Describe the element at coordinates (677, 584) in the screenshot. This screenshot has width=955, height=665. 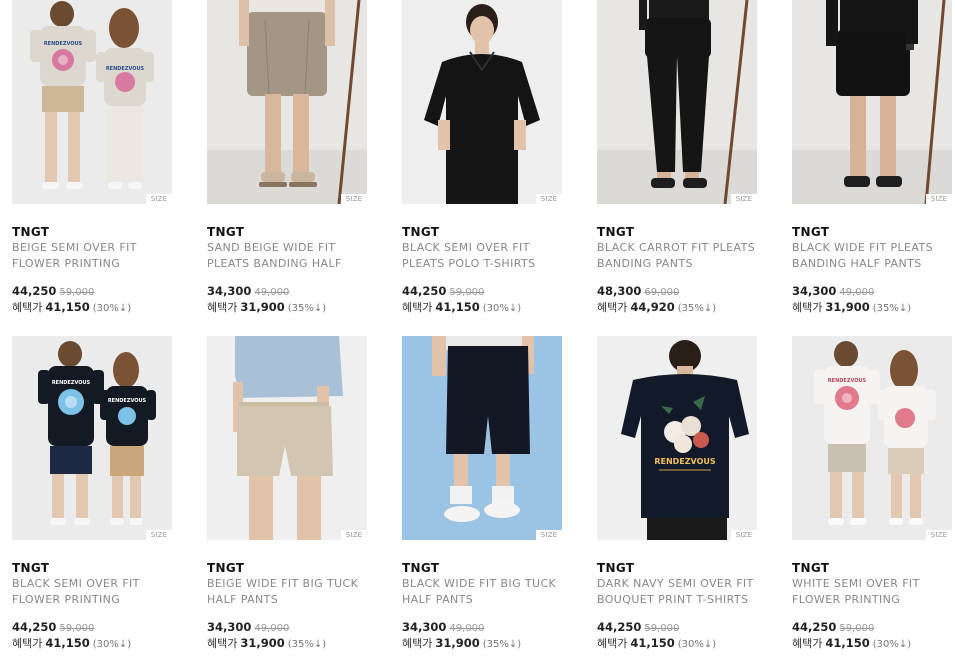
I see `product-name-line1: DARK NAVY SEMI OVER FIT` at that location.